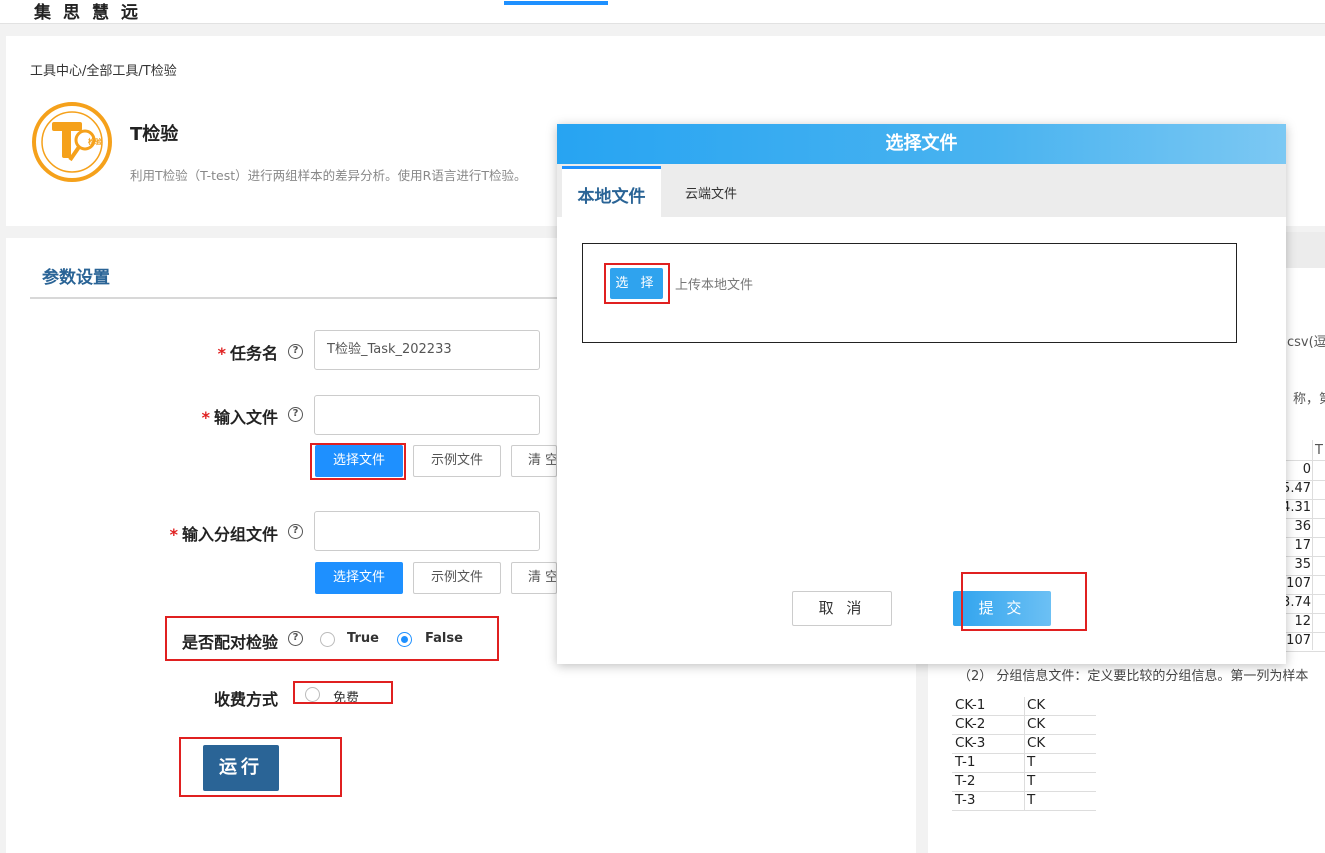  What do you see at coordinates (346, 696) in the screenshot?
I see `fee-free-label: 免费` at bounding box center [346, 696].